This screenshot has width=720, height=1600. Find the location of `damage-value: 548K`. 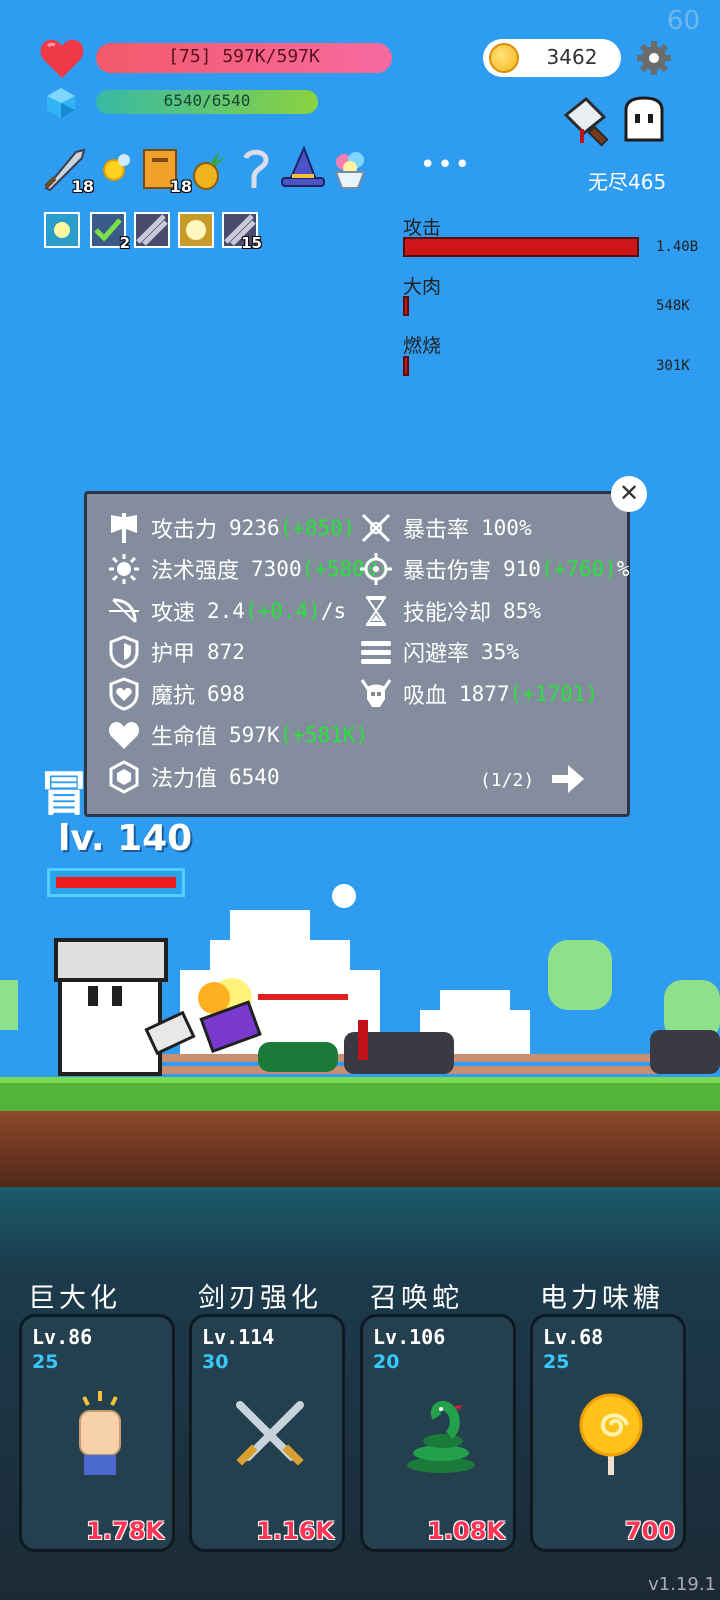

damage-value: 548K is located at coordinates (673, 306).